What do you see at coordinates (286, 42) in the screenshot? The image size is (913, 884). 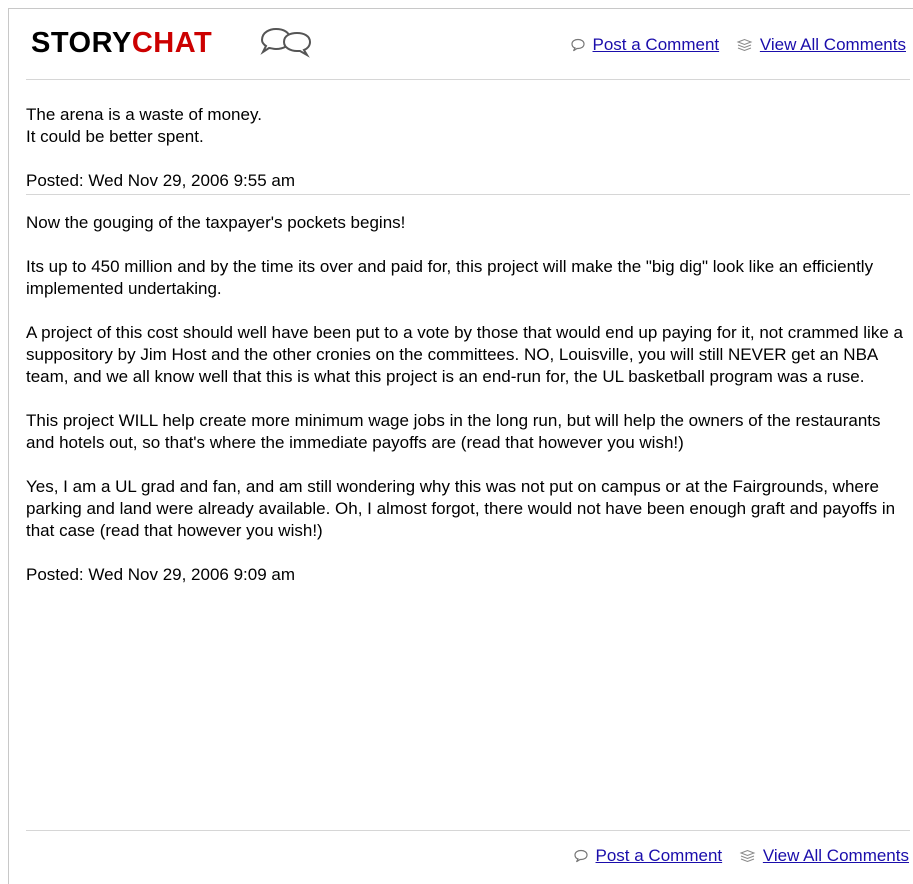 I see `speech-bubbles-icon` at bounding box center [286, 42].